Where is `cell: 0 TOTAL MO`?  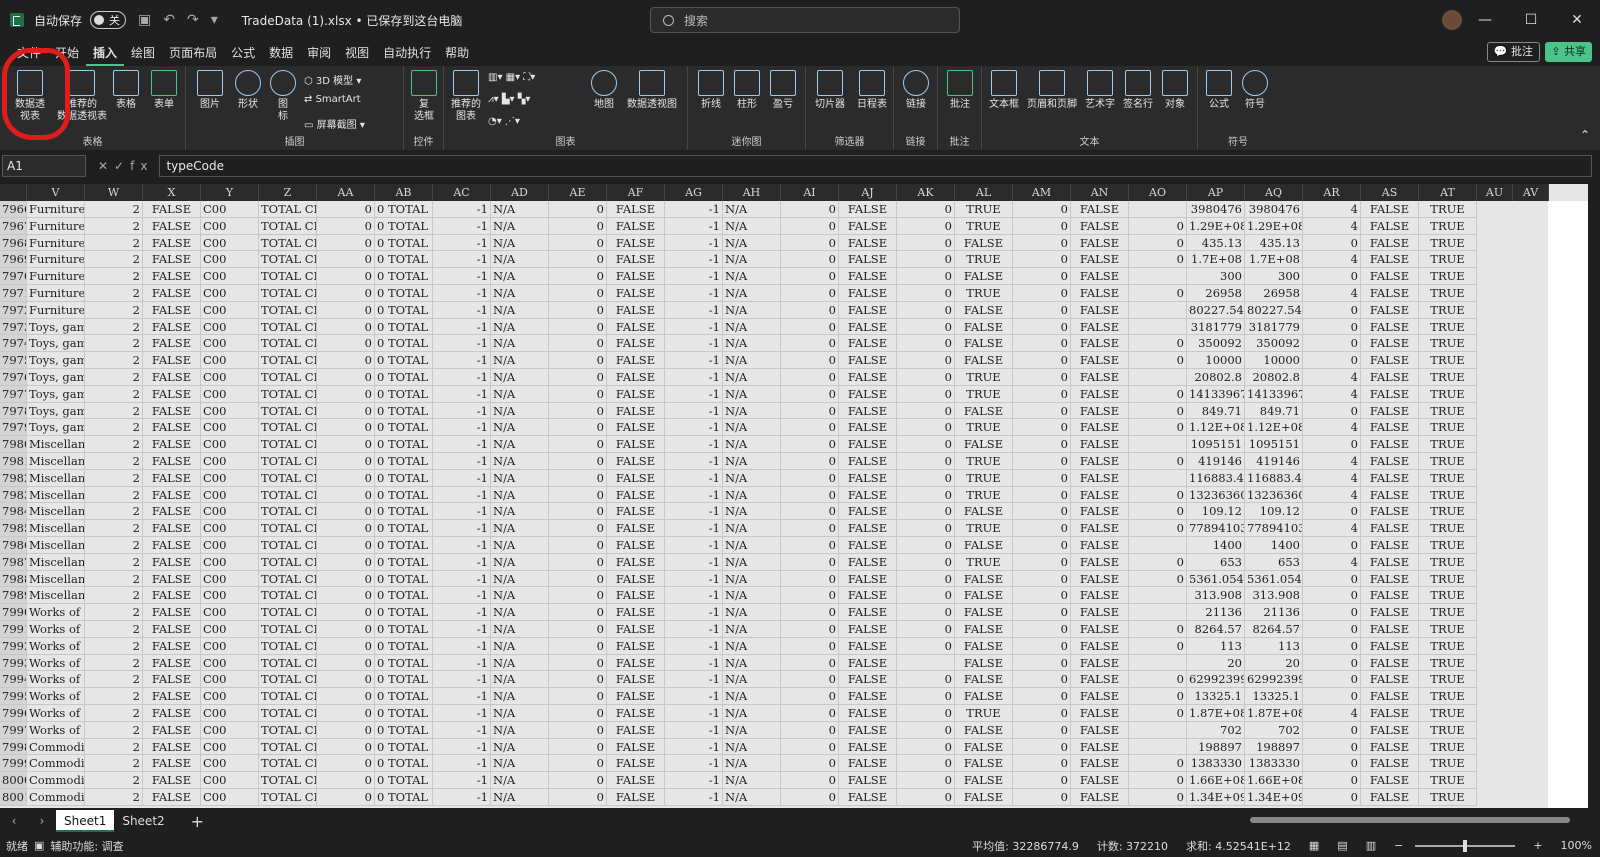 cell: 0 TOTAL MO is located at coordinates (404, 797).